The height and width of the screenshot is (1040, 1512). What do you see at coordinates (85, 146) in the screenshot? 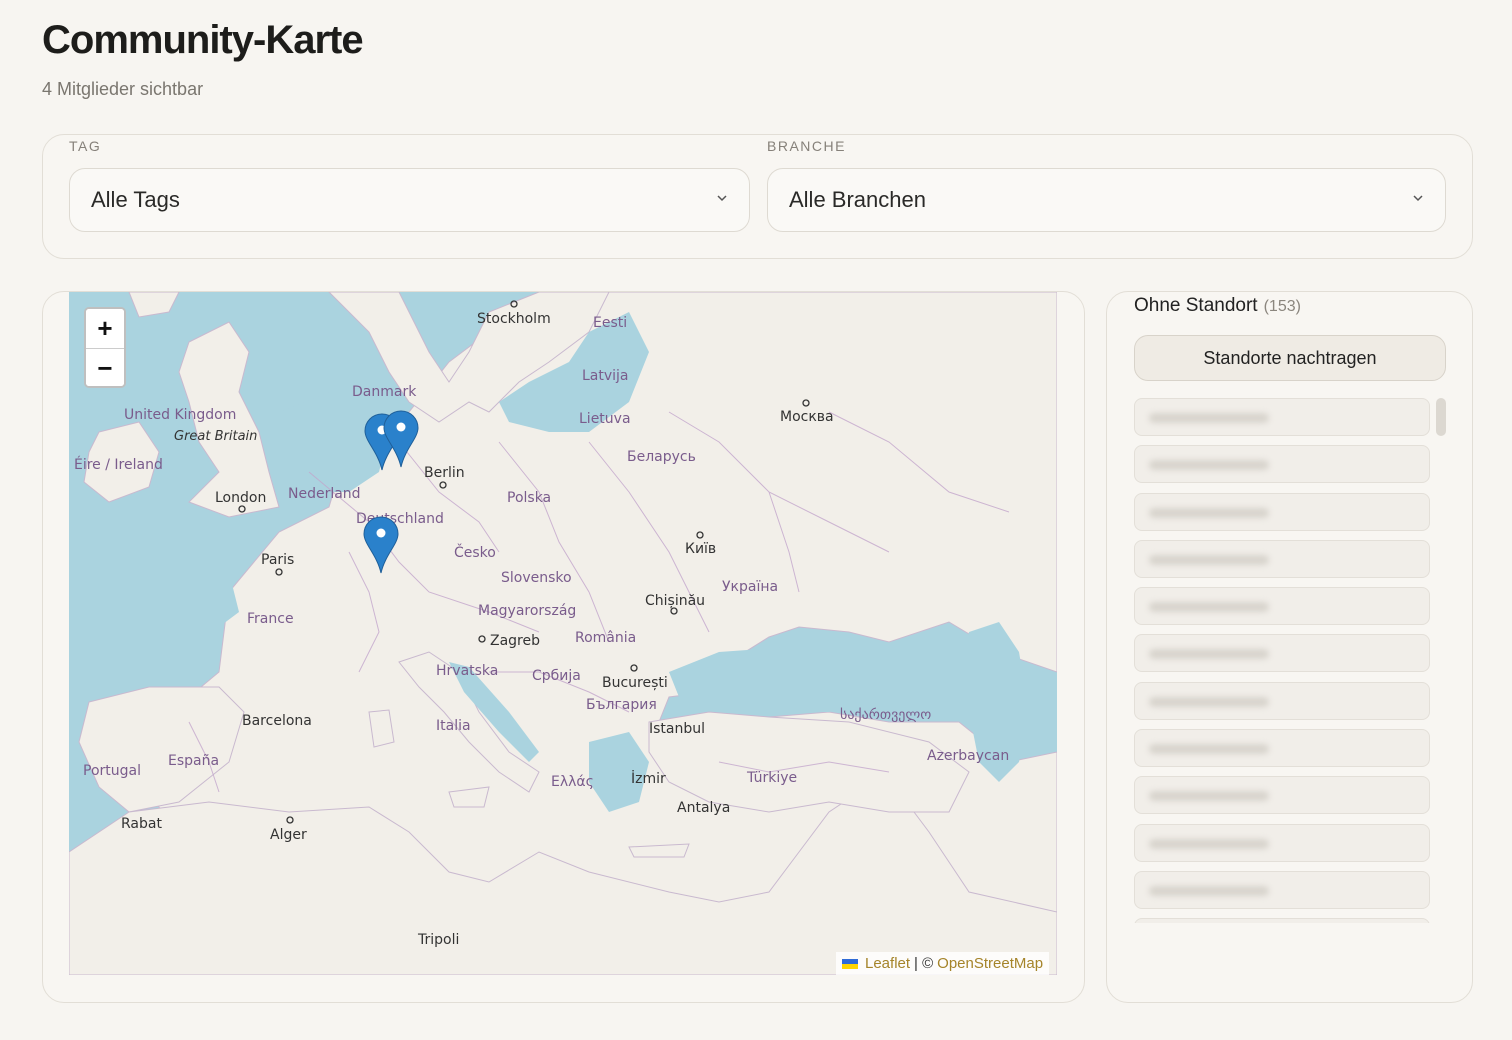
I see `tag-filter-label: TAG` at bounding box center [85, 146].